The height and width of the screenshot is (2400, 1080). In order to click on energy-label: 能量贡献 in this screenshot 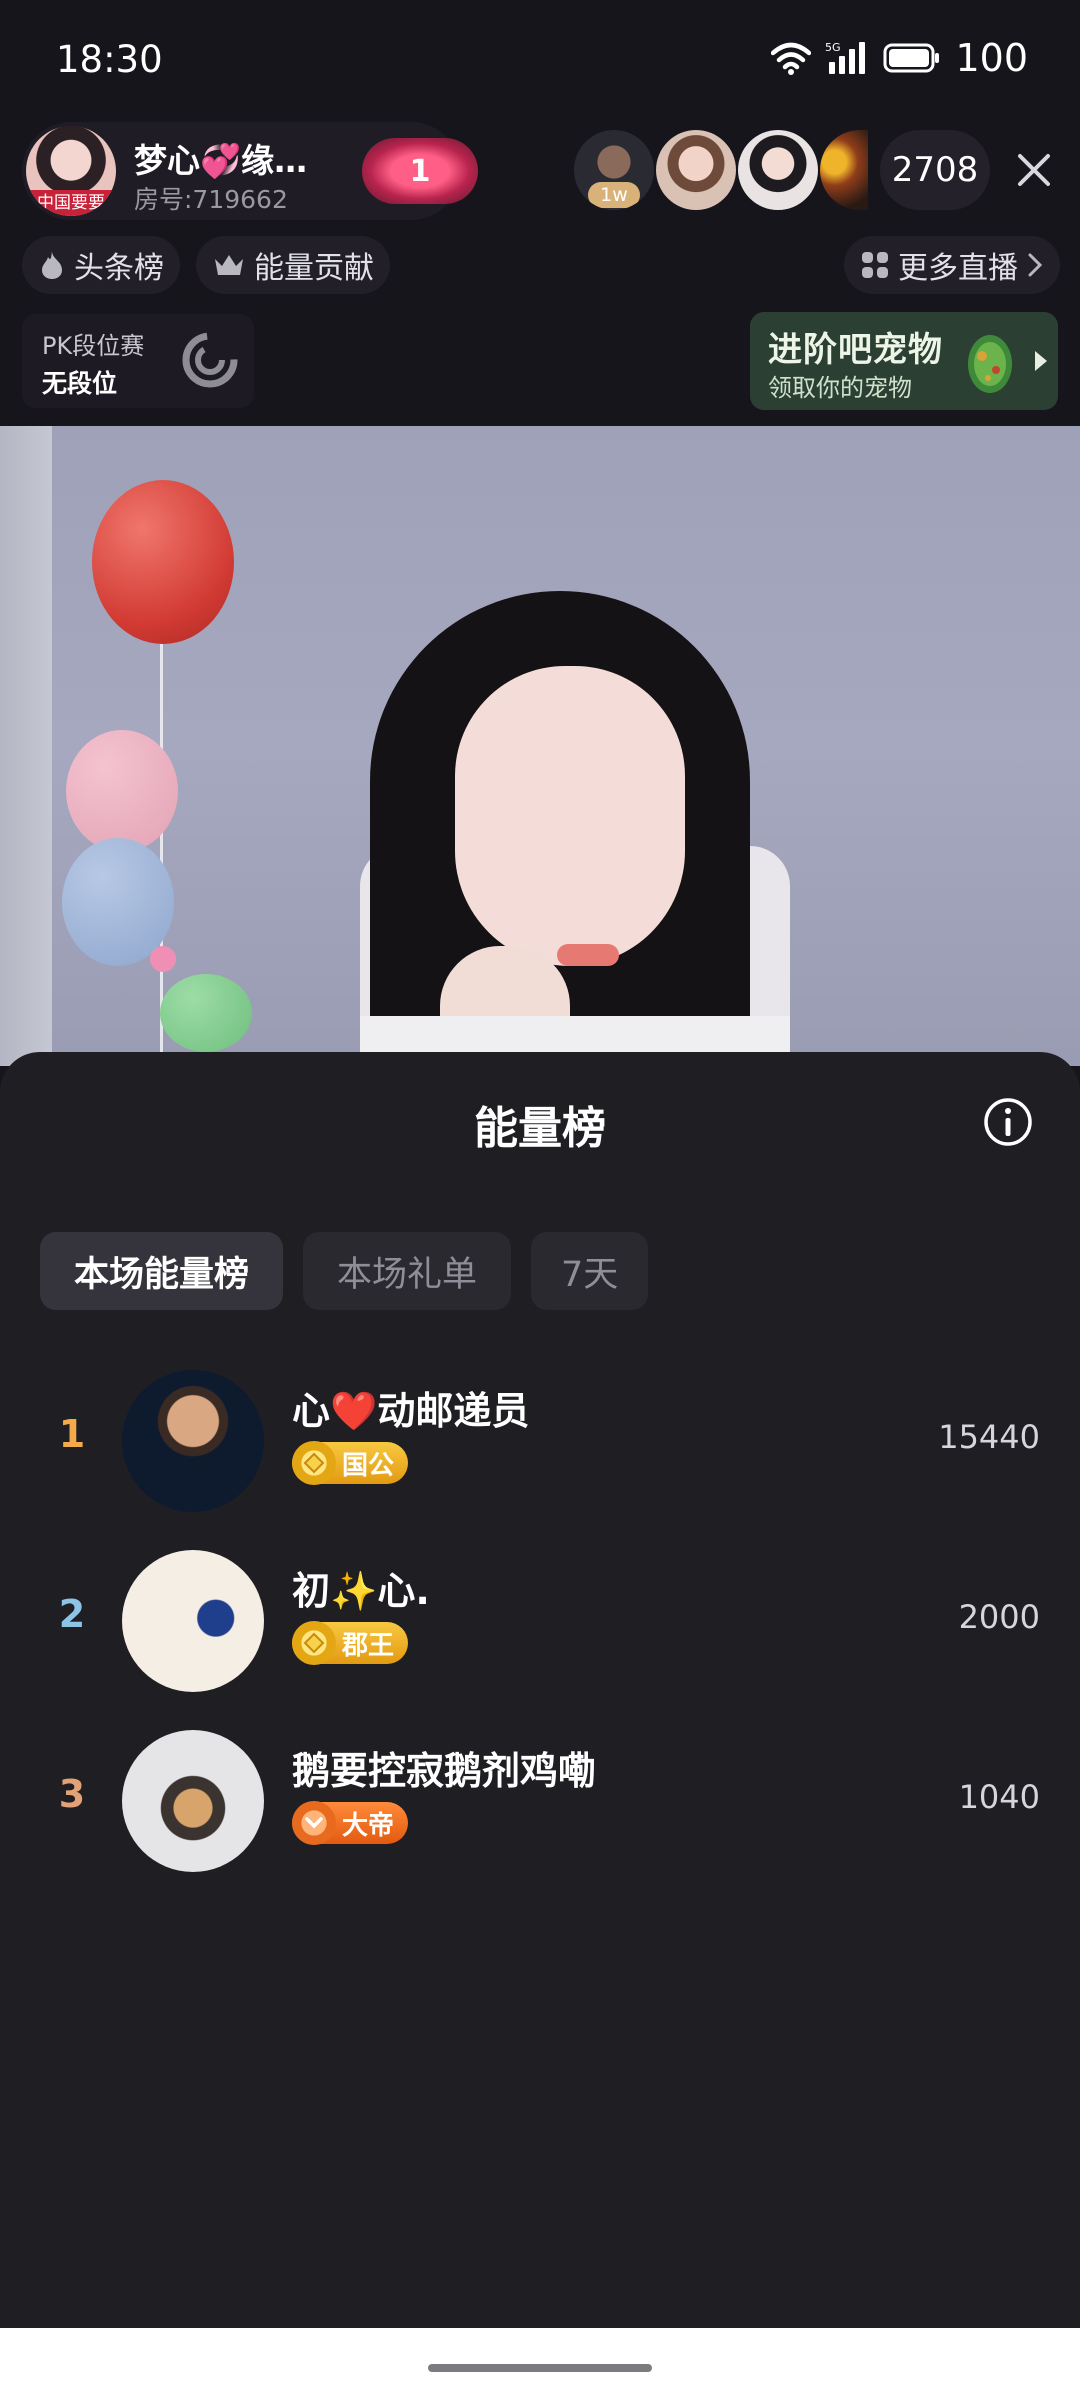, I will do `click(314, 268)`.